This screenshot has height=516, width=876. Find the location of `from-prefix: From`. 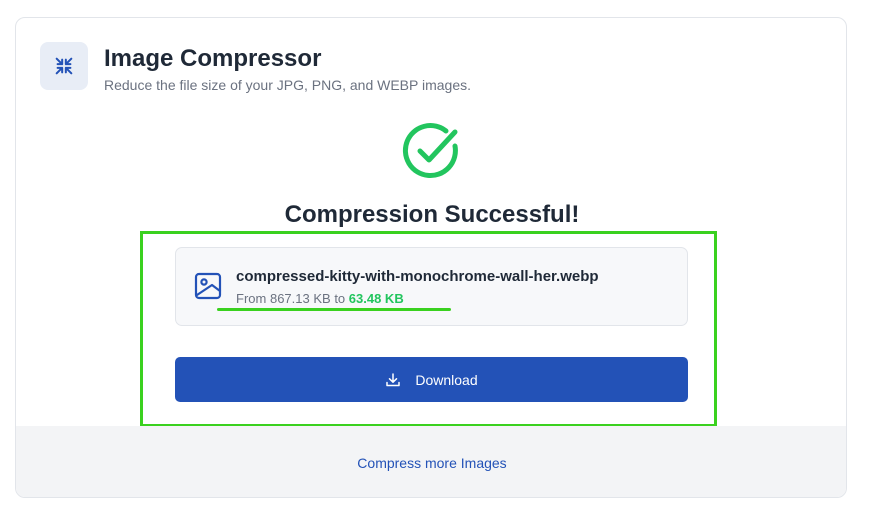

from-prefix: From is located at coordinates (251, 298).